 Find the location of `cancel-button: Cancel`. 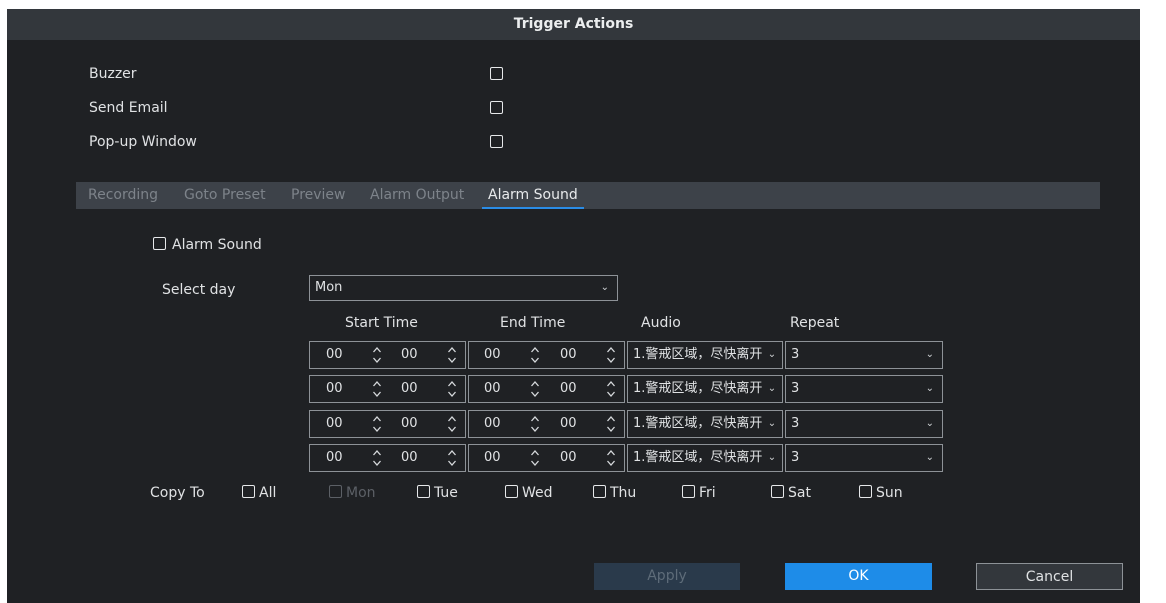

cancel-button: Cancel is located at coordinates (1049, 576).